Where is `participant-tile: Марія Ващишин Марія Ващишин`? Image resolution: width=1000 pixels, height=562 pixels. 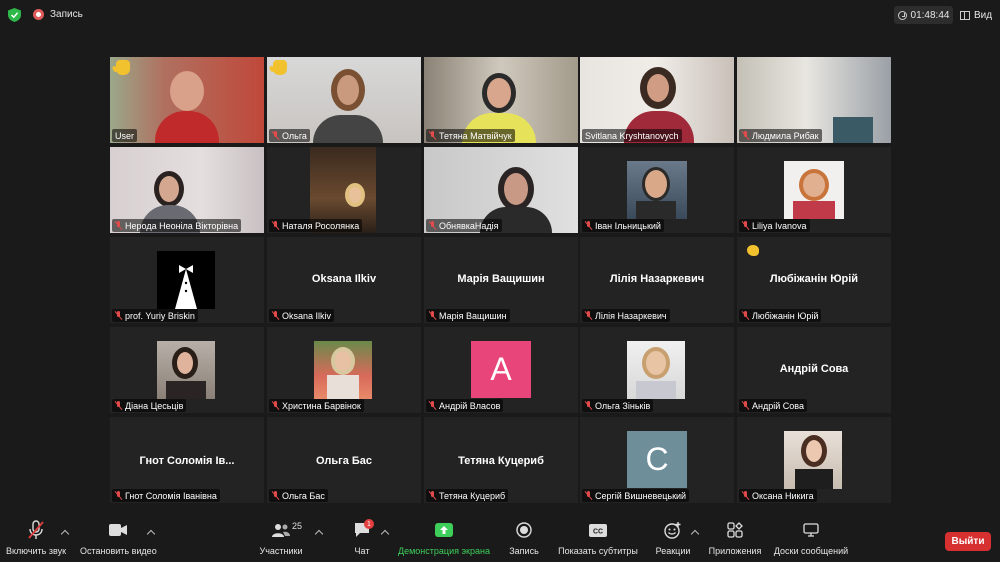
participant-tile: Марія Ващишин Марія Ващишин is located at coordinates (501, 280).